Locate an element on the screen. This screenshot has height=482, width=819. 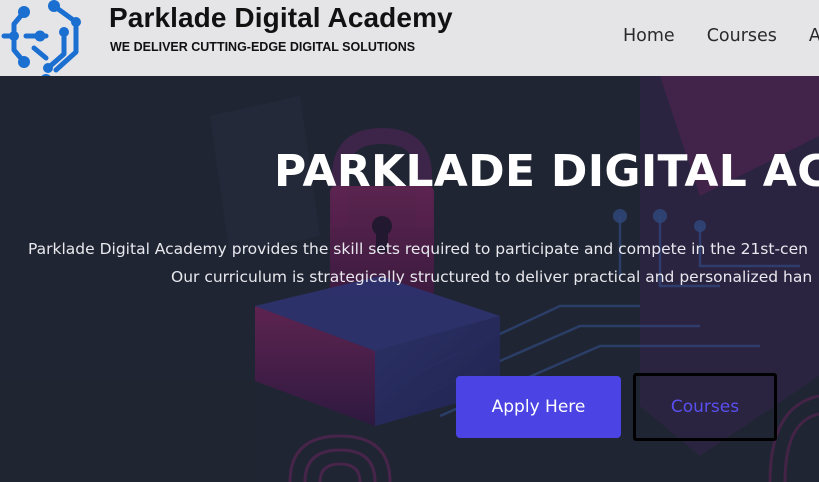
nav-item-home: Home is located at coordinates (649, 36).